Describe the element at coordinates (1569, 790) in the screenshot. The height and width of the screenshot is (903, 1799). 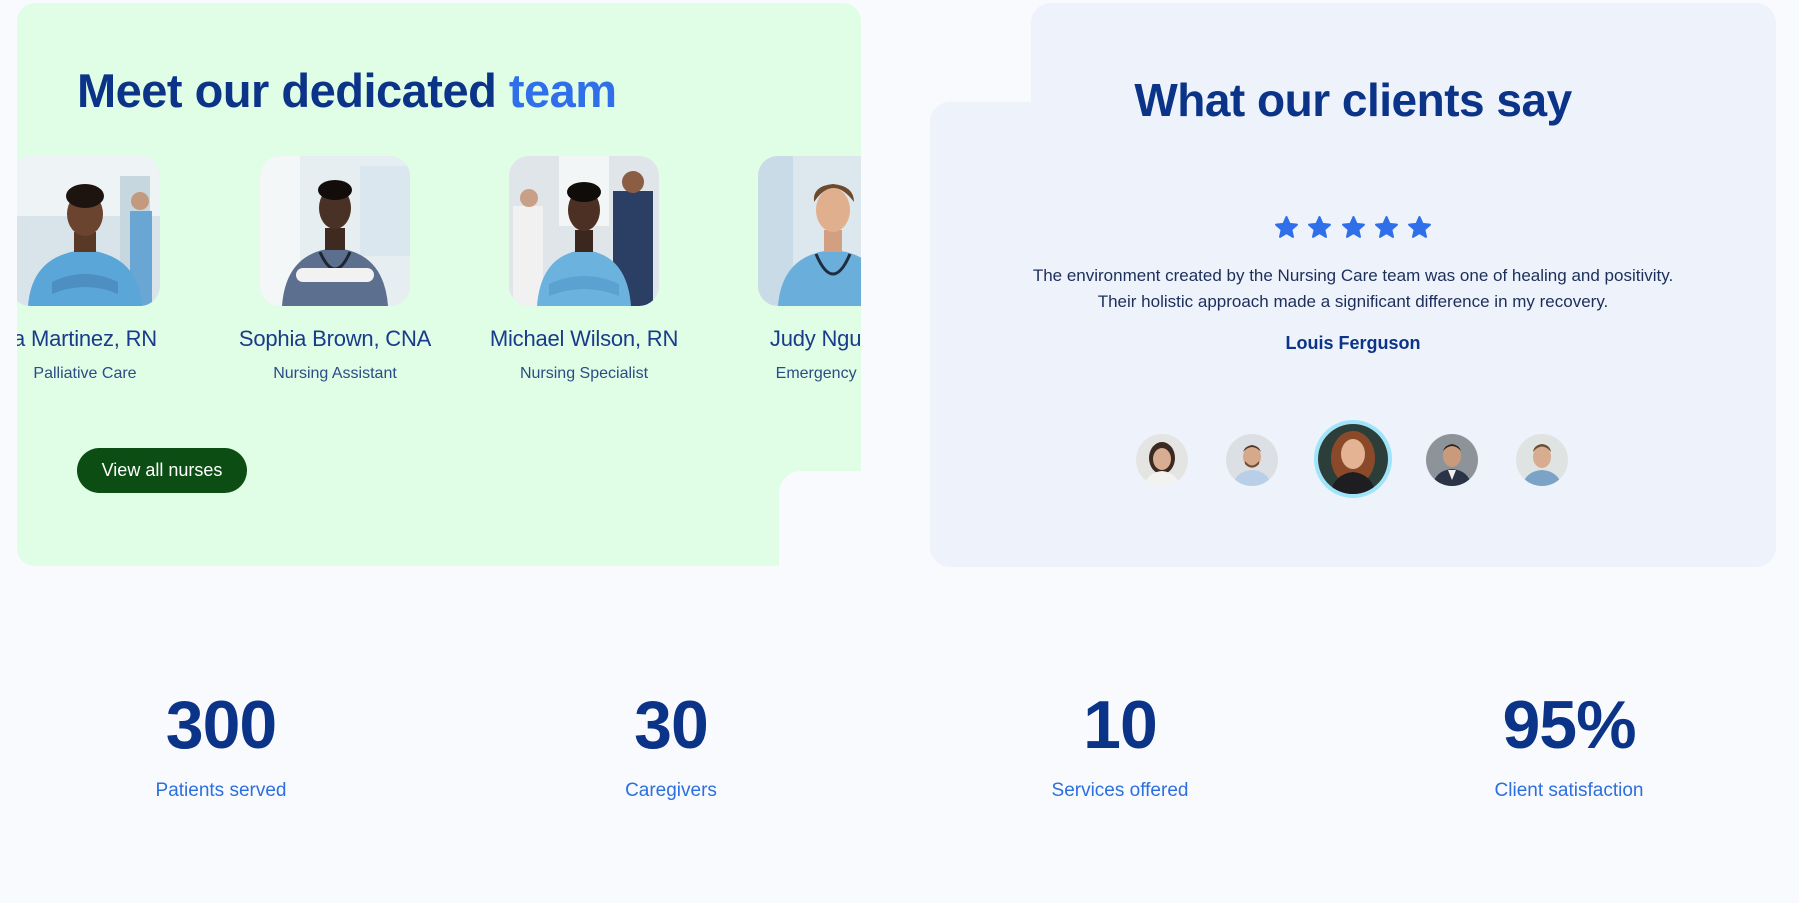
I see `stat-label: Client satisfaction` at that location.